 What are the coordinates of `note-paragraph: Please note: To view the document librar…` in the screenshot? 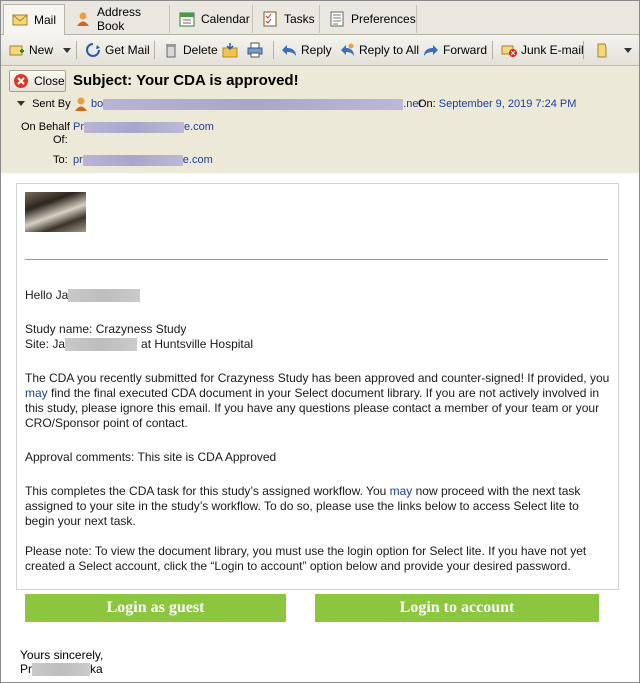 It's located at (306, 558).